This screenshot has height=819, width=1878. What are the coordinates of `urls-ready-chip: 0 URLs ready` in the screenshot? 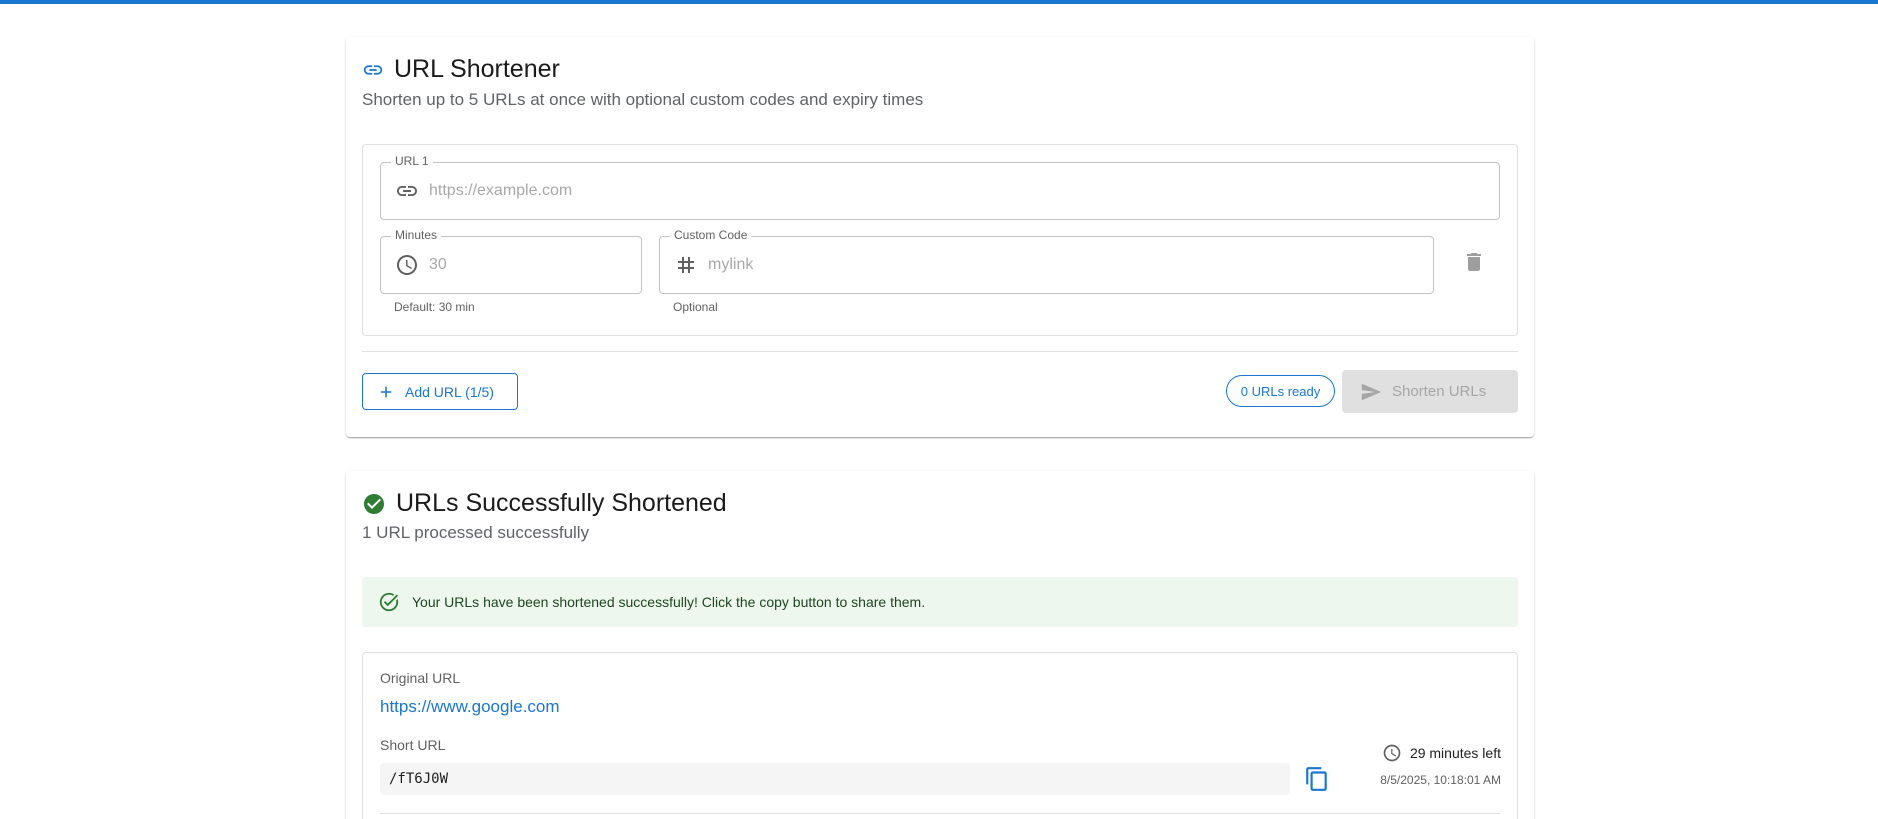 It's located at (1280, 391).